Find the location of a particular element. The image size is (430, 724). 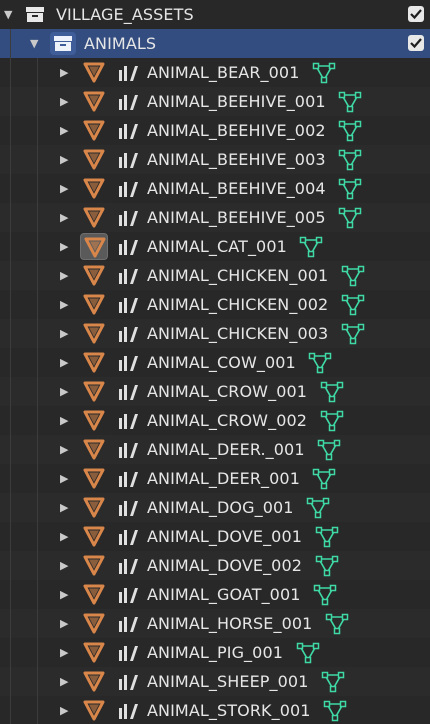

object-row: ▶ ANIMAL_BEEHIVE_002 is located at coordinates (215, 130).